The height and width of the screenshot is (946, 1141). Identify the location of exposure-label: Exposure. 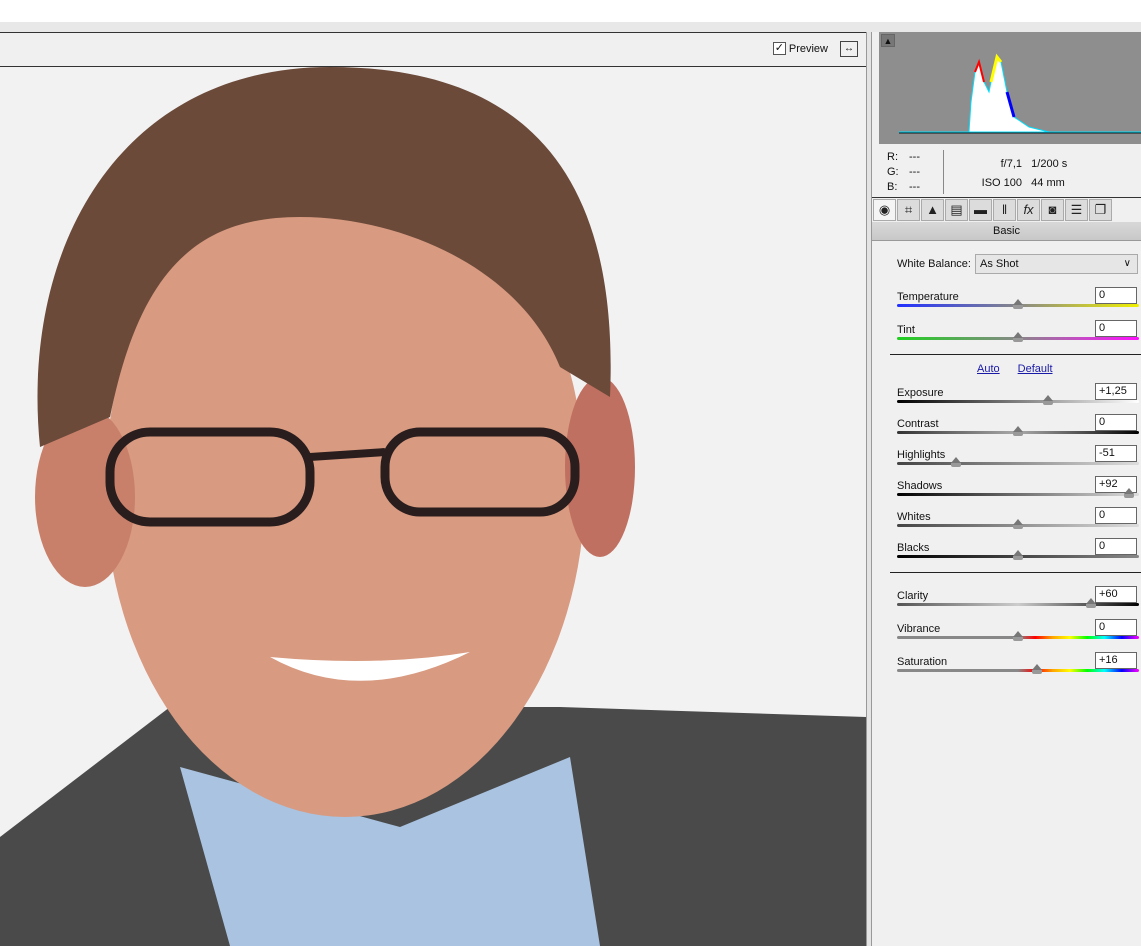
(920, 393).